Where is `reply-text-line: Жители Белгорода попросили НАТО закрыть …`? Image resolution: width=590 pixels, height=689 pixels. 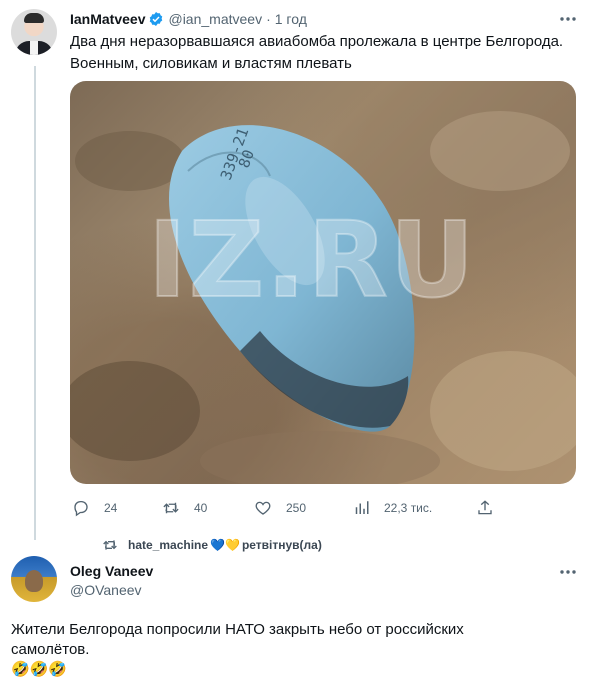 reply-text-line: Жители Белгорода попросили НАТО закрыть … is located at coordinates (237, 629).